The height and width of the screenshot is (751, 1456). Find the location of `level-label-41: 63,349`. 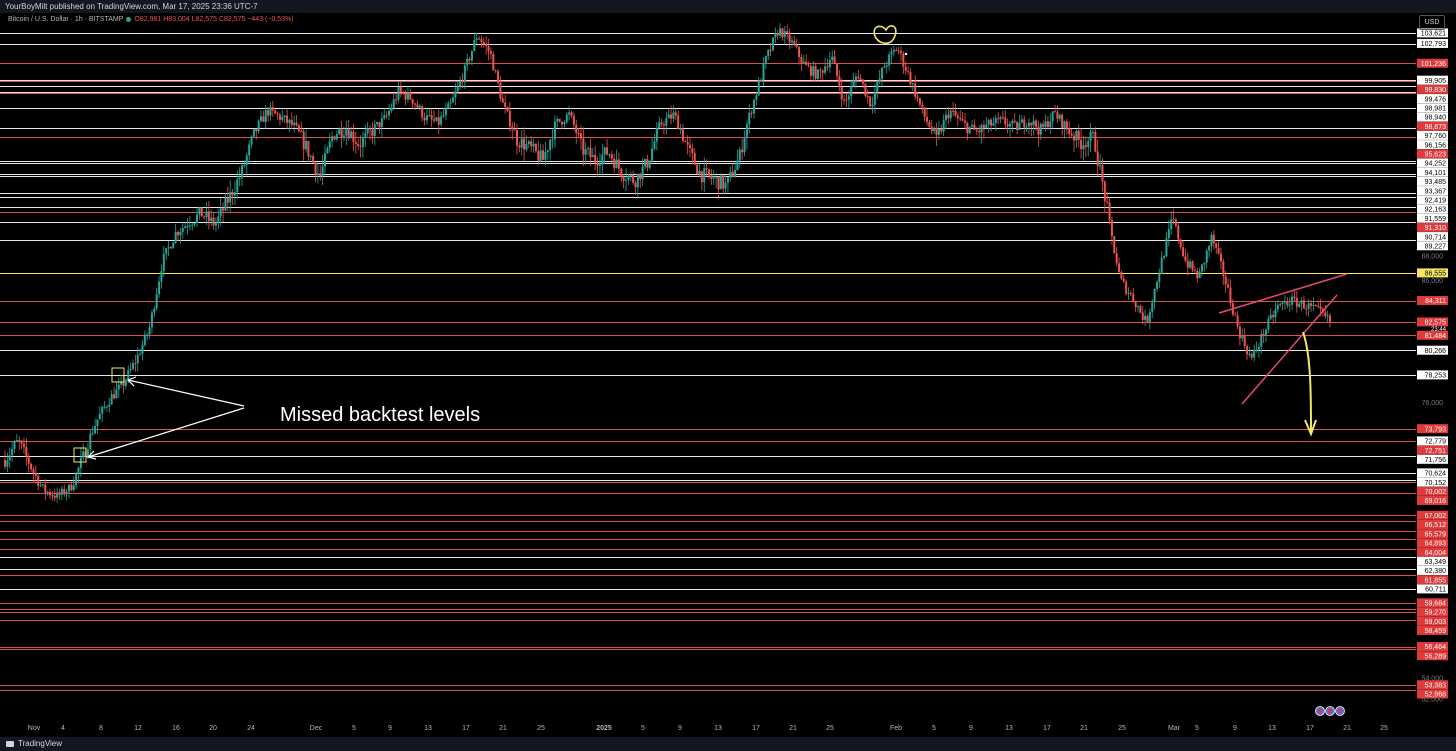

level-label-41: 63,349 is located at coordinates (1436, 562).